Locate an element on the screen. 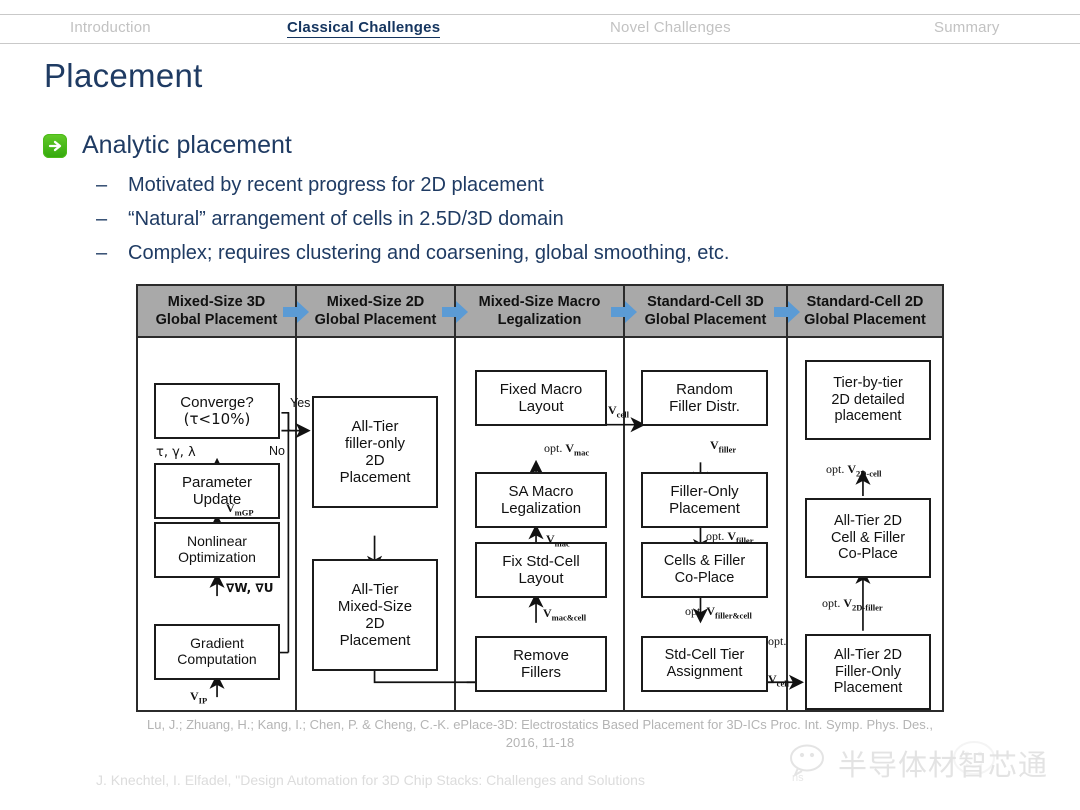  edge-label-opt-v-2d-filler: opt. V2D-filler is located at coordinates (852, 604).